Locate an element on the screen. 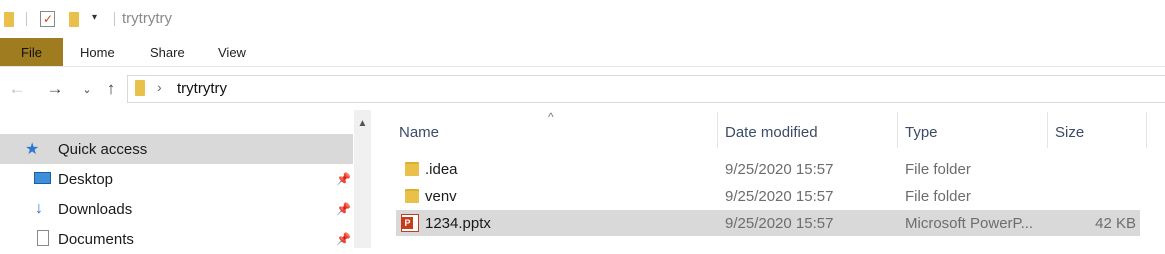 Image resolution: width=1165 pixels, height=254 pixels. download-icon: ↓ is located at coordinates (39, 208).